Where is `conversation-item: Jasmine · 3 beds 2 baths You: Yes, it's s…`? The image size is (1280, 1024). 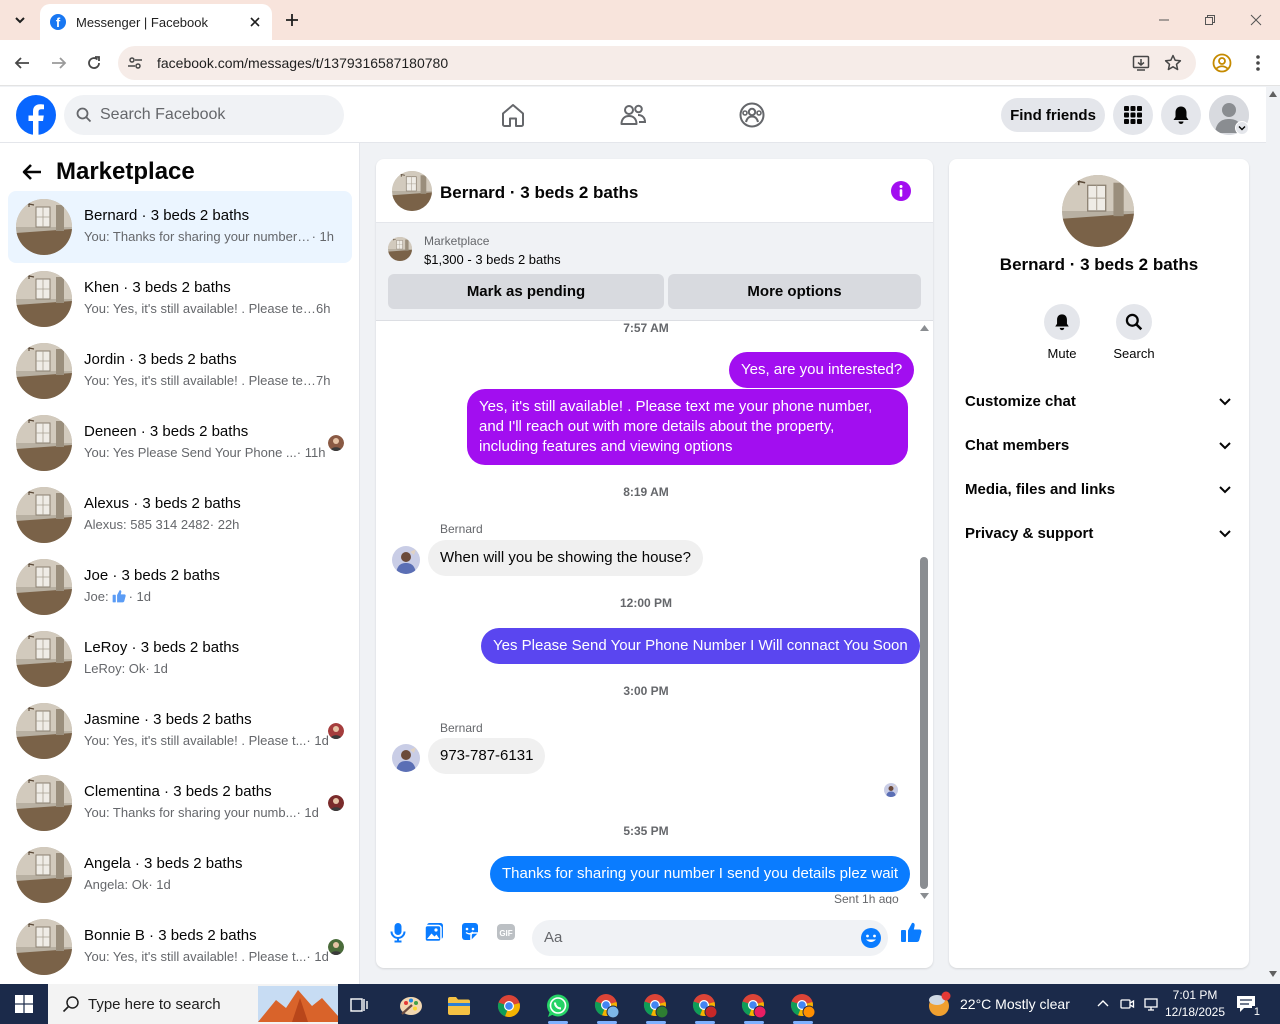
conversation-item: Jasmine · 3 beds 2 baths You: Yes, it's s… is located at coordinates (180, 731).